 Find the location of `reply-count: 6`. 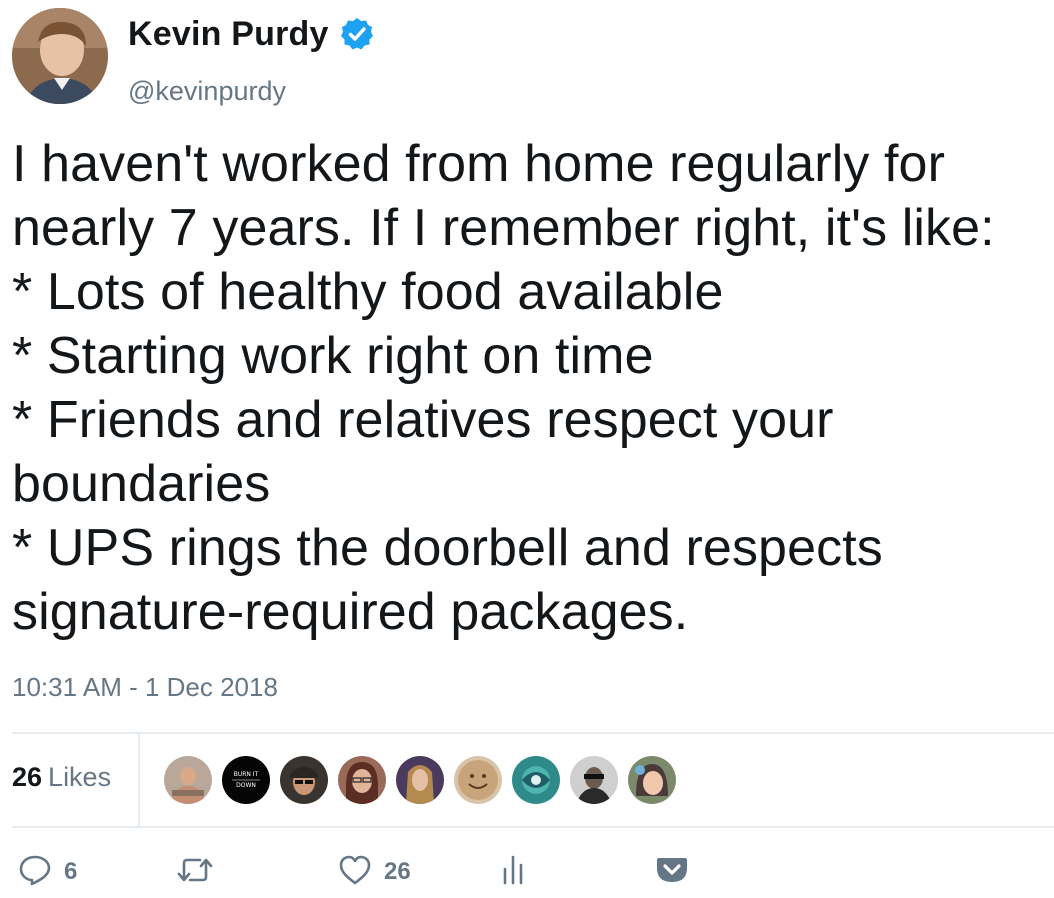

reply-count: 6 is located at coordinates (71, 871).